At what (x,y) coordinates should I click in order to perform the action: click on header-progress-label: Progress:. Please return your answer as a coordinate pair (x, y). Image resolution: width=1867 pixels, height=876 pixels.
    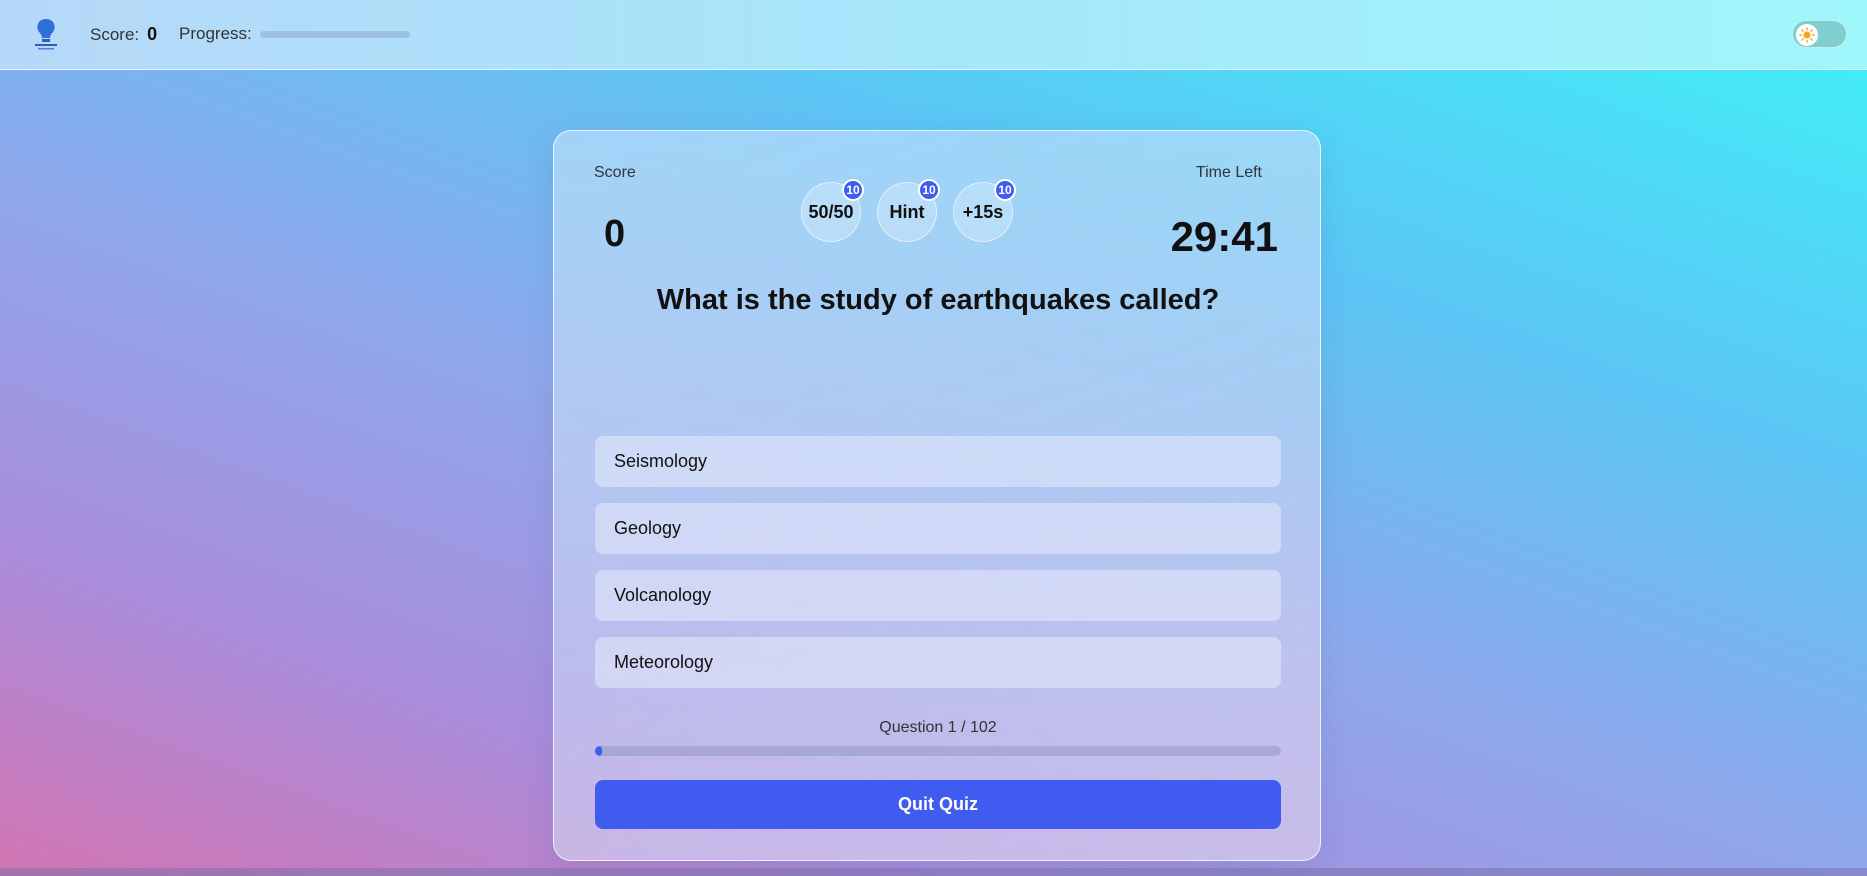
    Looking at the image, I should click on (215, 33).